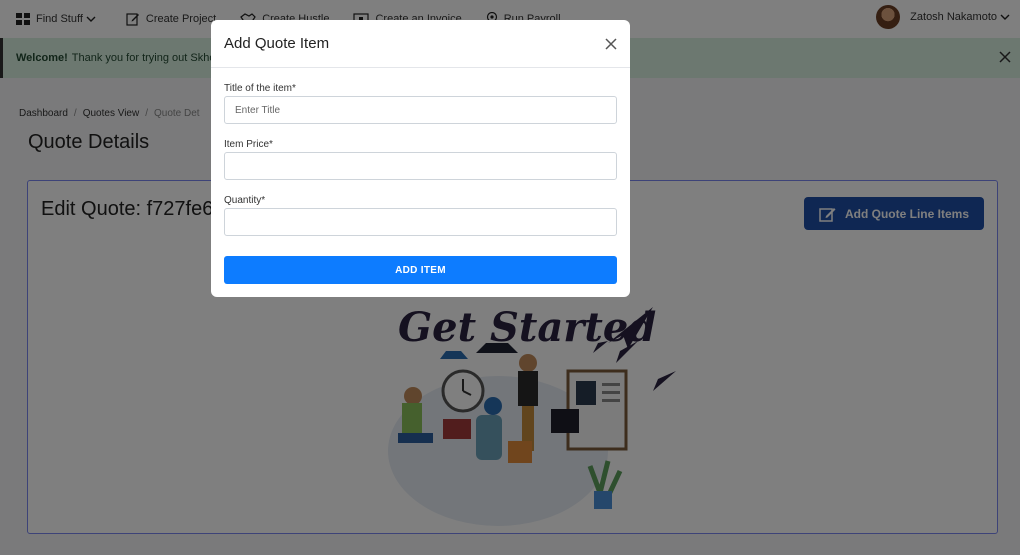 The width and height of the screenshot is (1020, 555). Describe the element at coordinates (420, 44) in the screenshot. I see `modal-header: Add Quote Item` at that location.